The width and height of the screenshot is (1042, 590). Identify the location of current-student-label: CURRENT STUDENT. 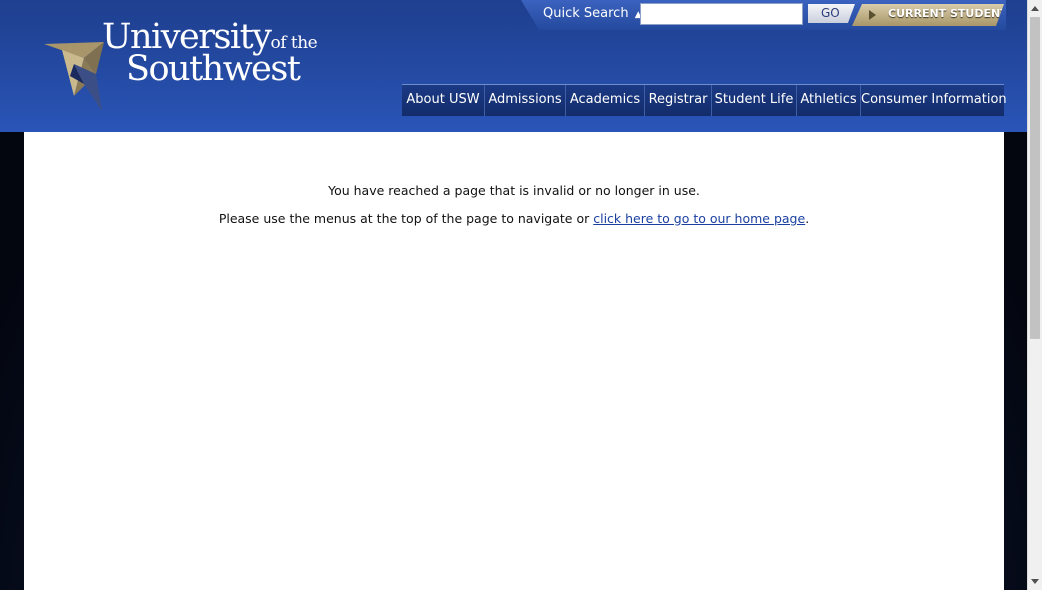
(948, 13).